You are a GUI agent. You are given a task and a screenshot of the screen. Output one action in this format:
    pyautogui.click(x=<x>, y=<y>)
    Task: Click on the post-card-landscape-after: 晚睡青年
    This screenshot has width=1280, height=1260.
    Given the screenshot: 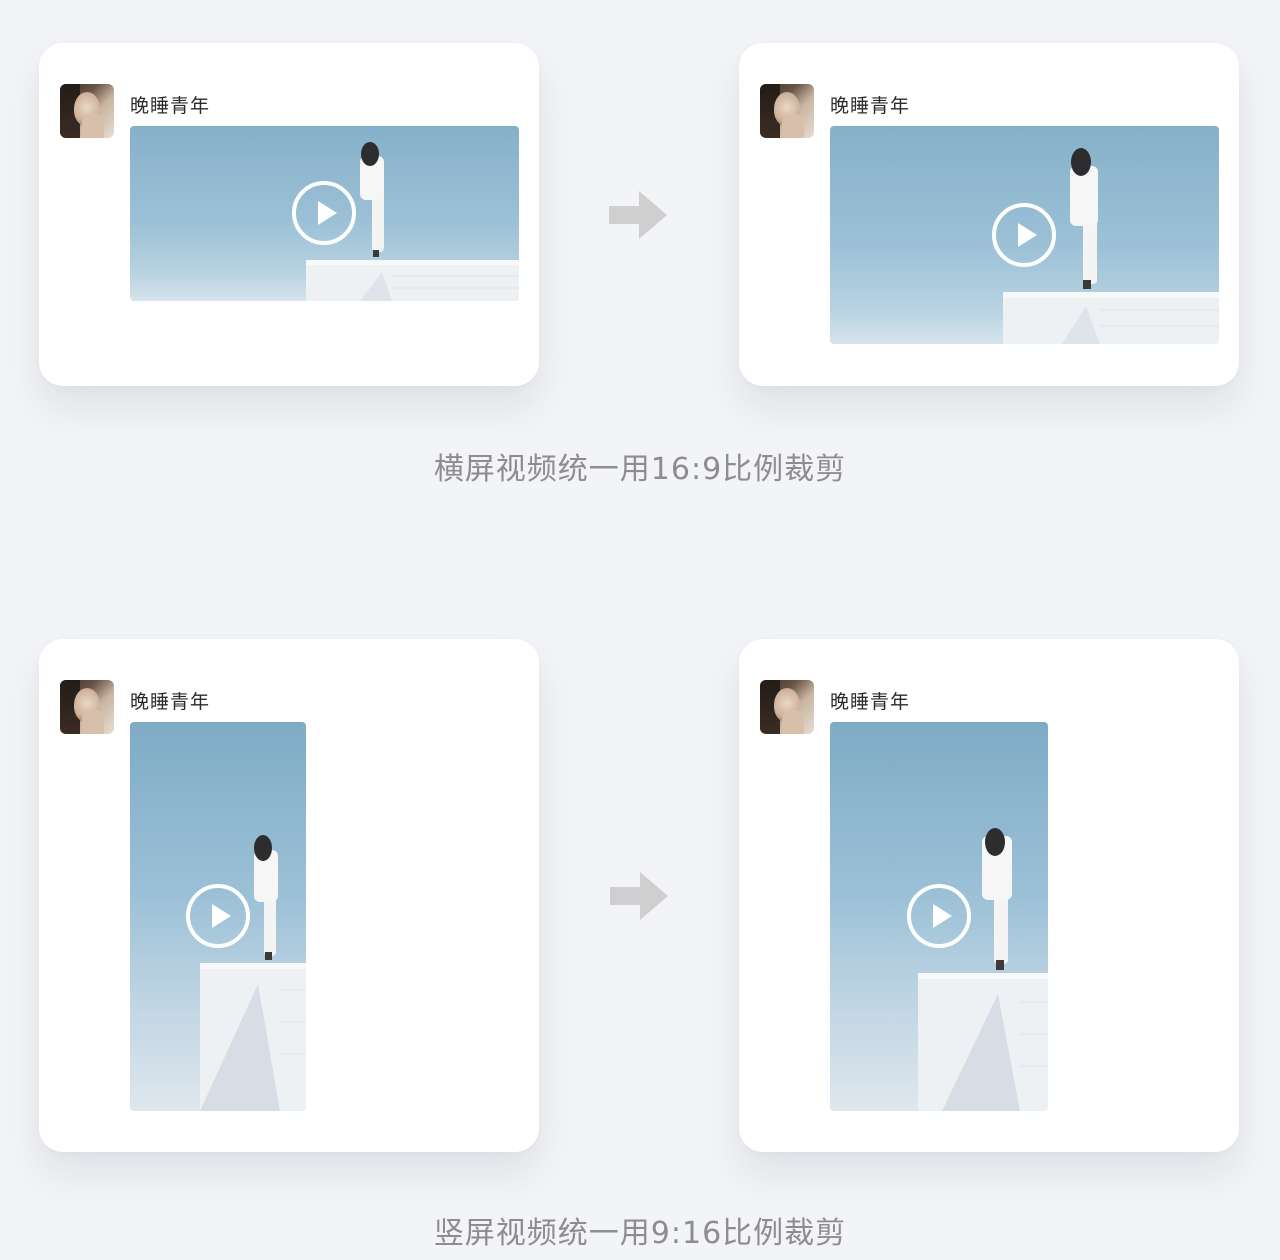 What is the action you would take?
    pyautogui.click(x=989, y=214)
    